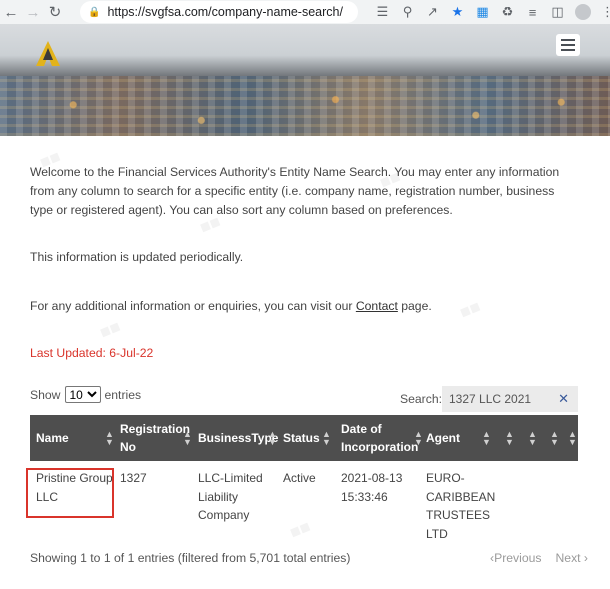  Describe the element at coordinates (230, 496) in the screenshot. I see `cell-business-type: LLC-Limited Liability Company` at that location.